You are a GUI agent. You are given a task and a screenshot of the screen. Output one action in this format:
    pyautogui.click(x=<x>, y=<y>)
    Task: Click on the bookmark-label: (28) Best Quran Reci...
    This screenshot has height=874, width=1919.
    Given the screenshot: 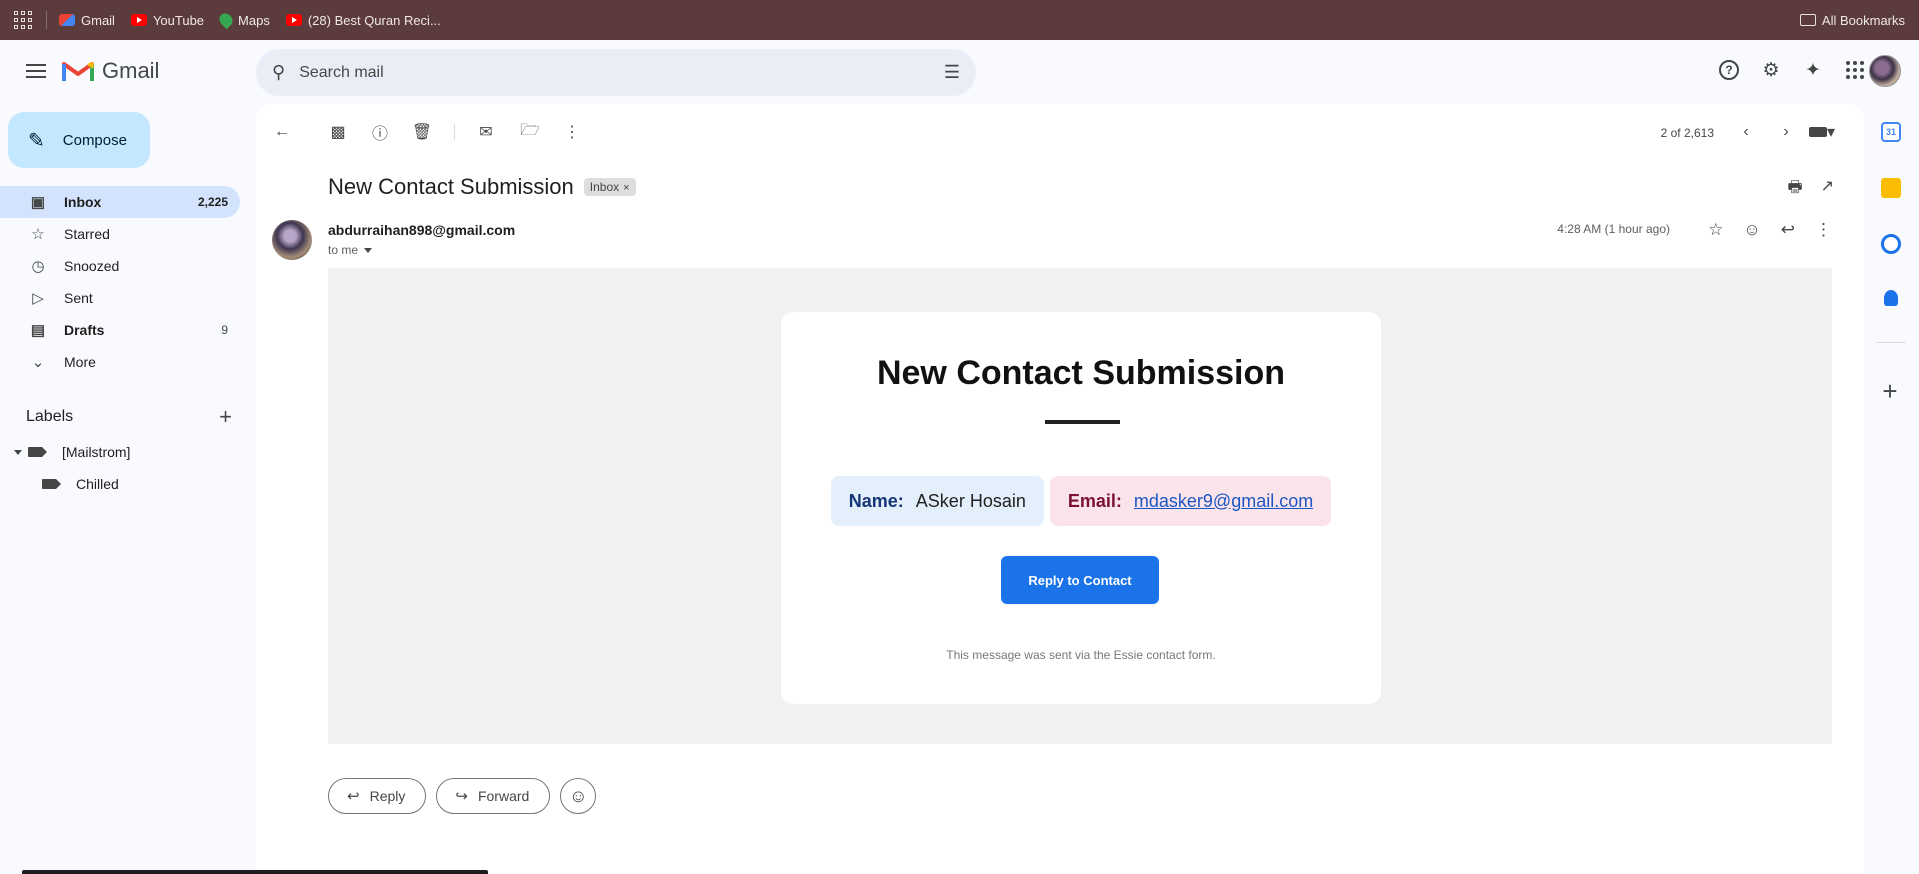 What is the action you would take?
    pyautogui.click(x=374, y=20)
    